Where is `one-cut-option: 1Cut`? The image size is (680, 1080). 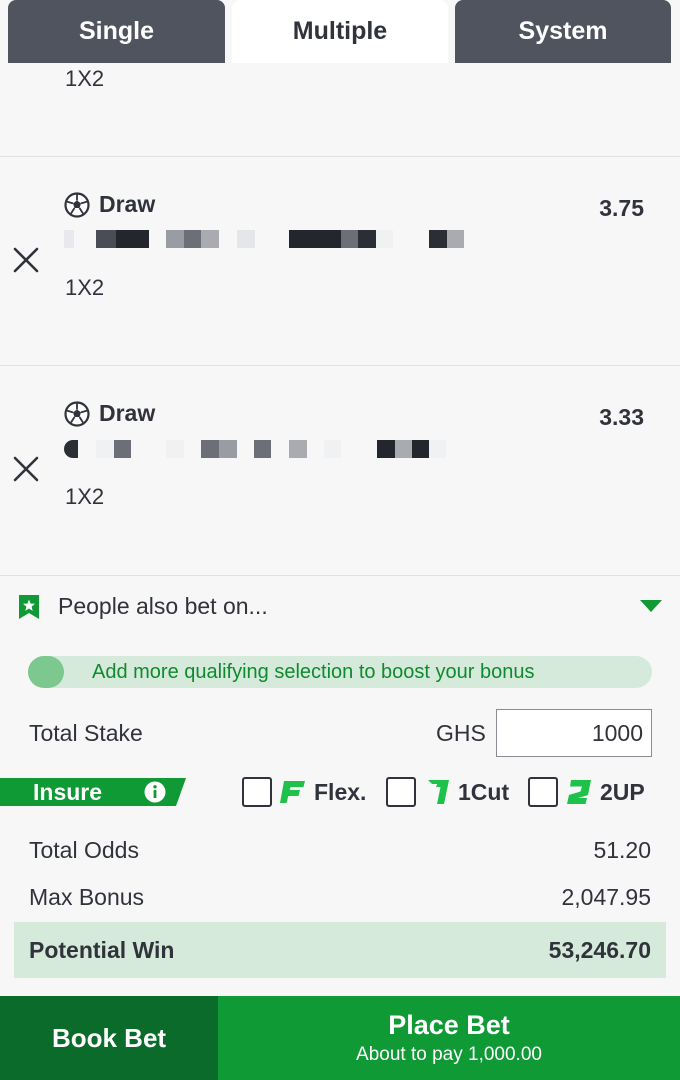
one-cut-option: 1Cut is located at coordinates (447, 792).